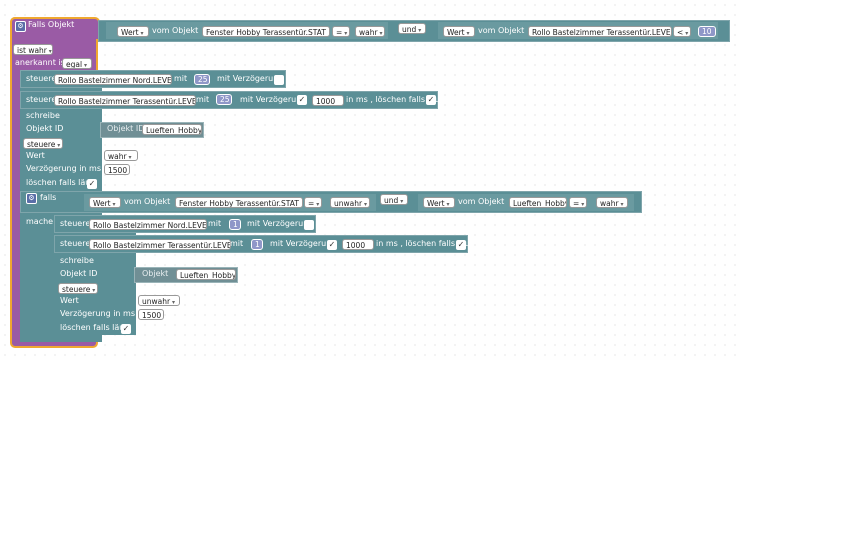  Describe the element at coordinates (75, 223) in the screenshot. I see `steuere-label-3: steuere` at that location.